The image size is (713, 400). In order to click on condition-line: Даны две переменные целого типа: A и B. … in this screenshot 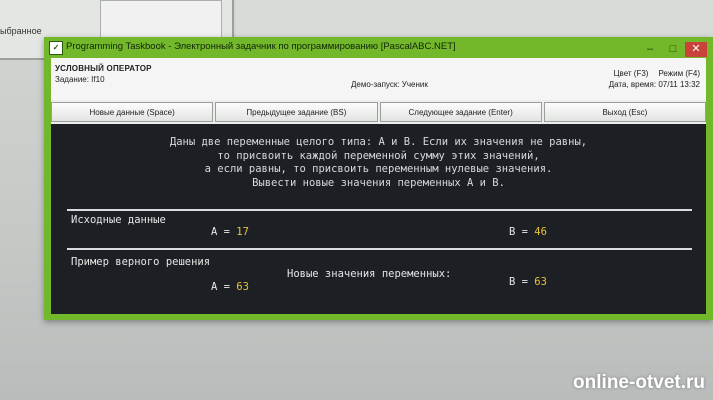, I will do `click(378, 142)`.